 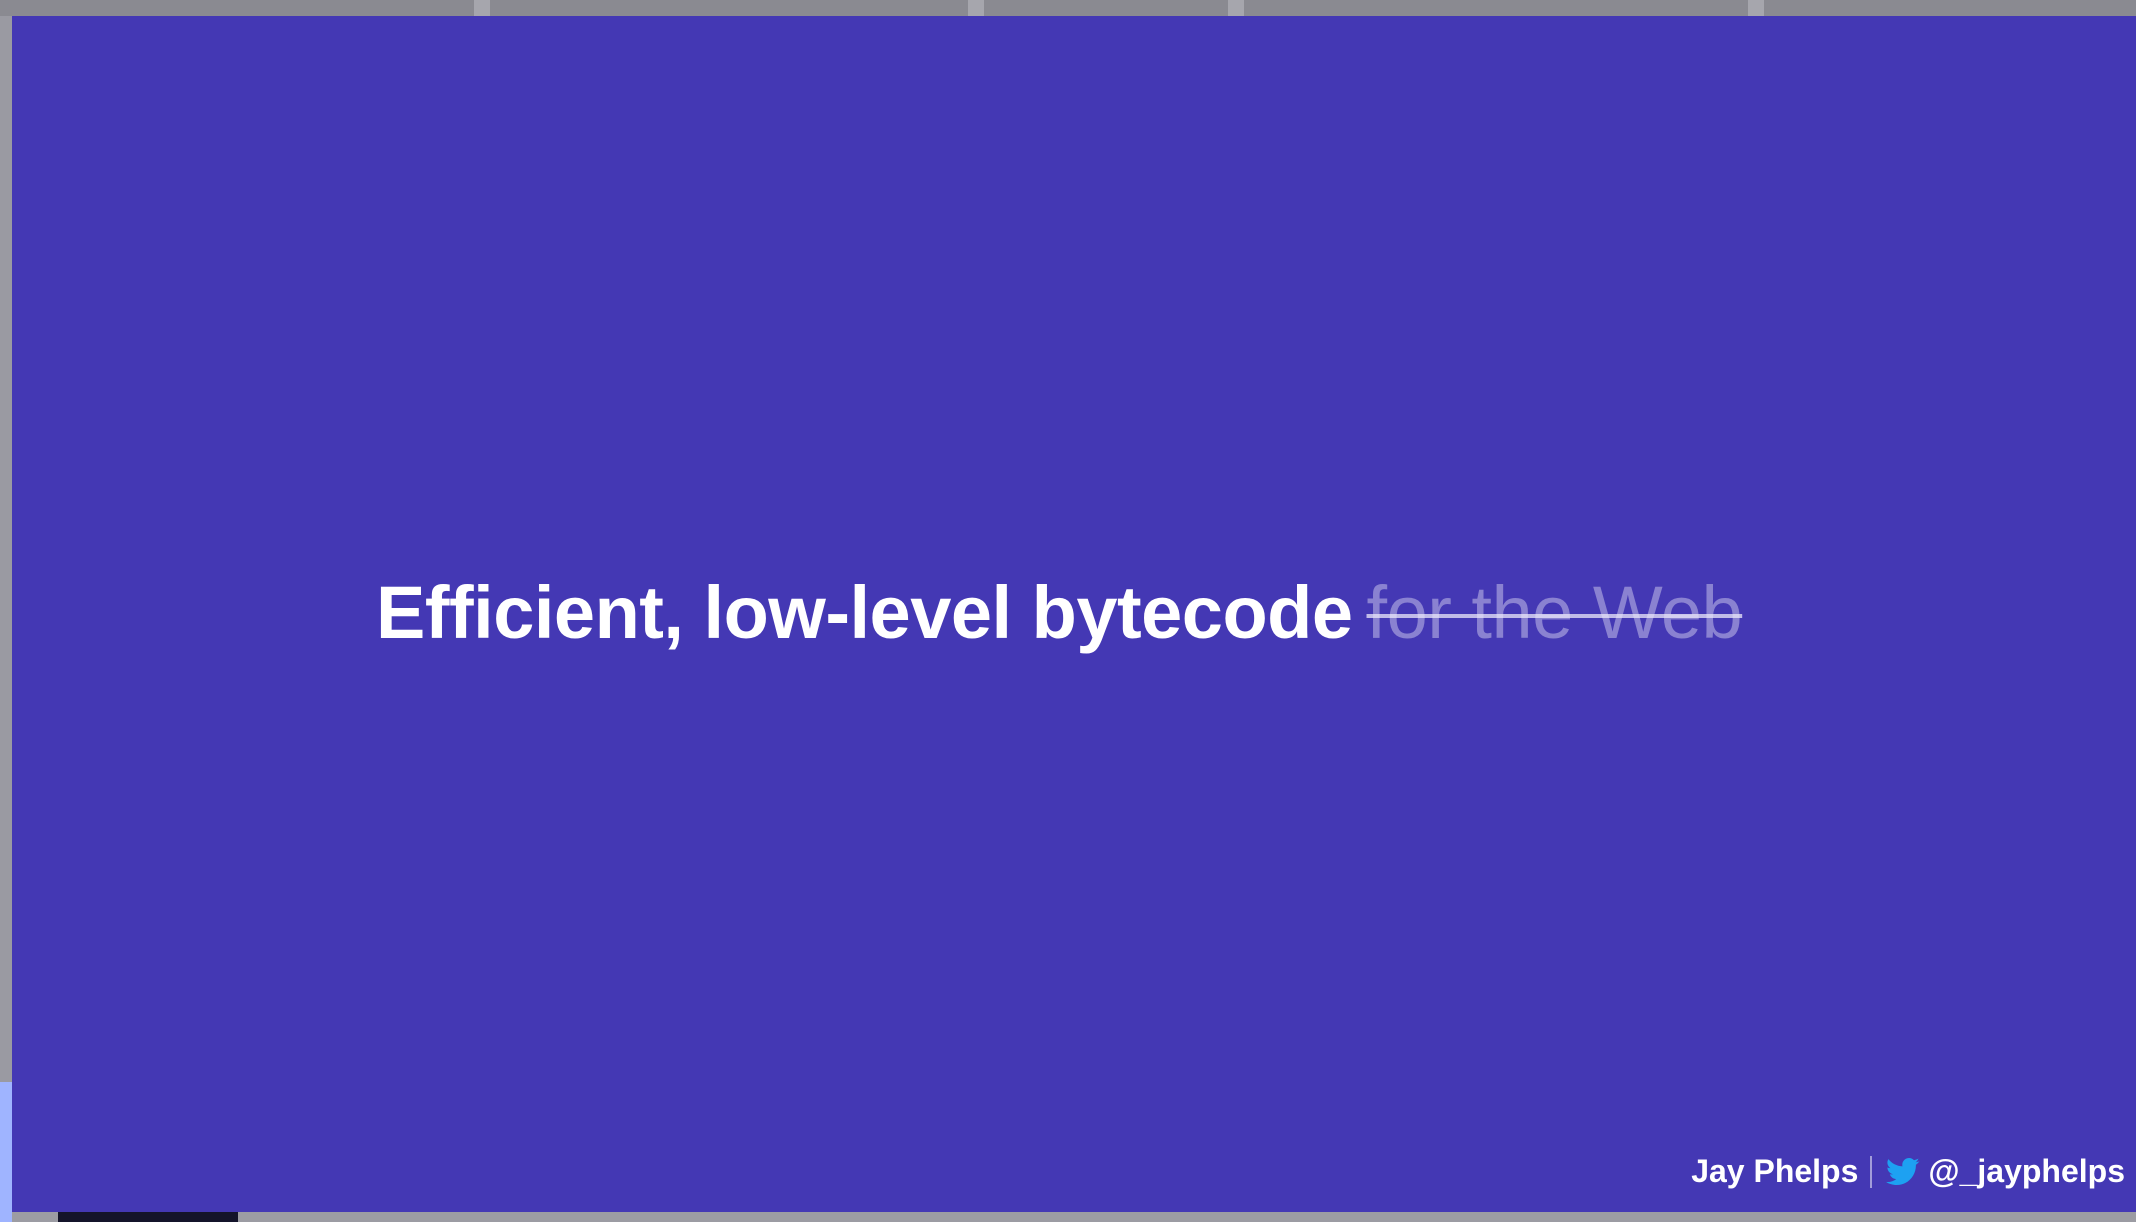 I want to click on top-border, so click(x=1068, y=8).